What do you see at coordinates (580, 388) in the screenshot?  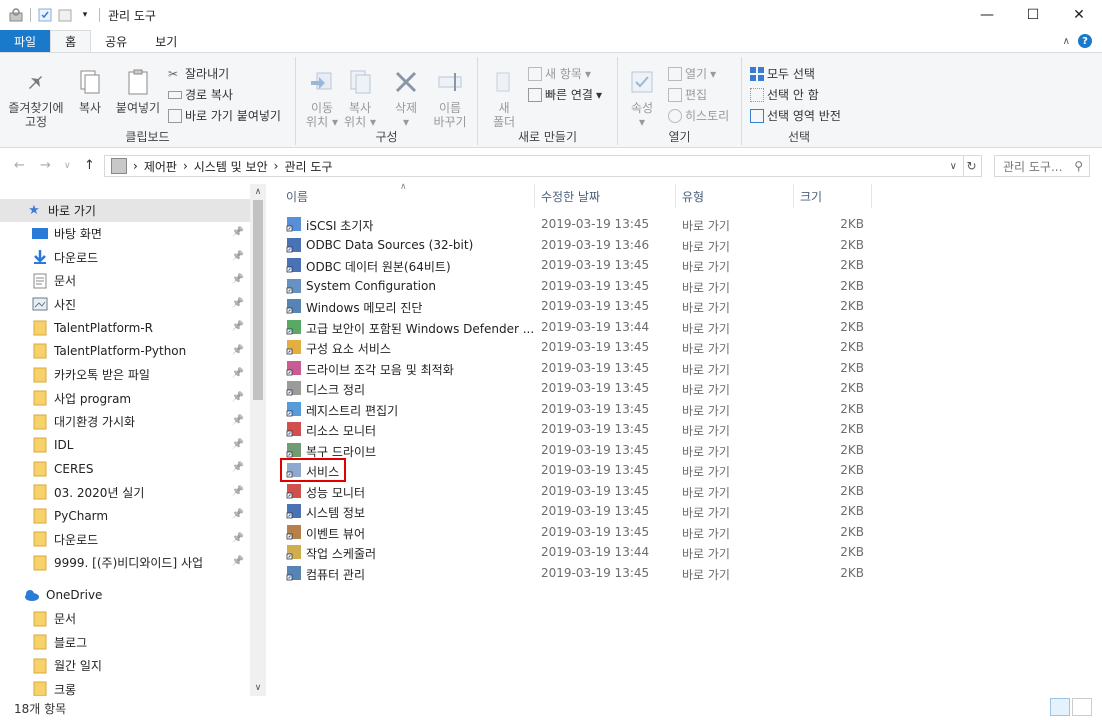 I see `file-row: 디스크 정리 2019-03-19 13:45 바로 가기 2KB` at bounding box center [580, 388].